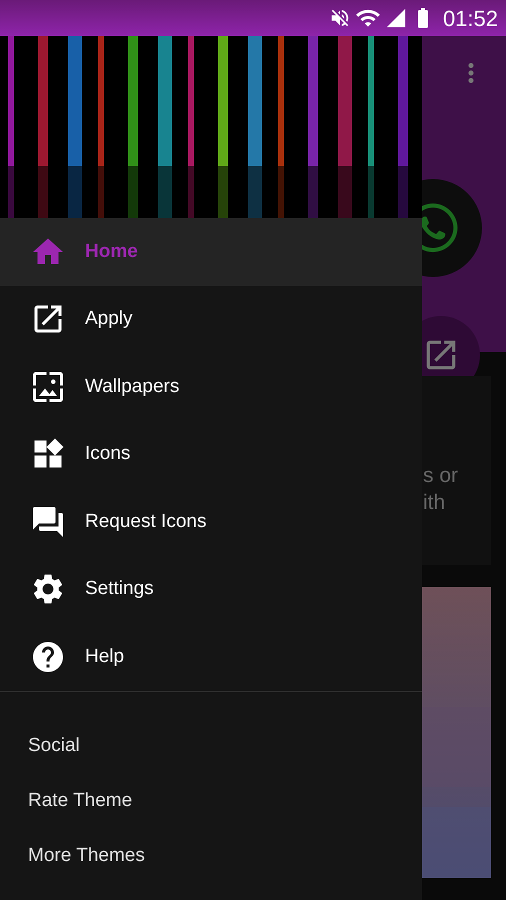  Describe the element at coordinates (440, 476) in the screenshot. I see `card-text: s or` at that location.